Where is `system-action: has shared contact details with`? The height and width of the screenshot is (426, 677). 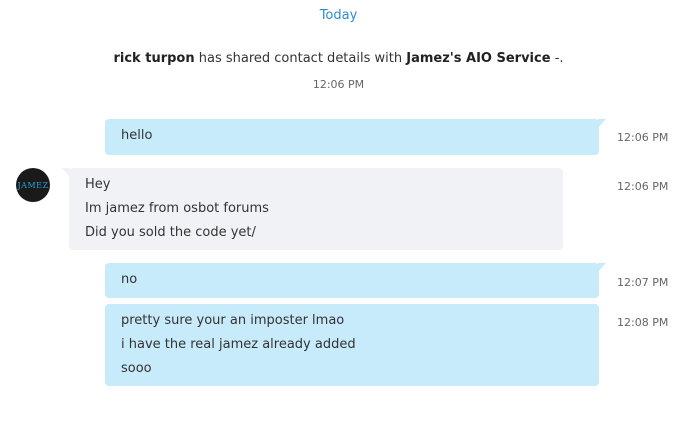 system-action: has shared contact details with is located at coordinates (300, 58).